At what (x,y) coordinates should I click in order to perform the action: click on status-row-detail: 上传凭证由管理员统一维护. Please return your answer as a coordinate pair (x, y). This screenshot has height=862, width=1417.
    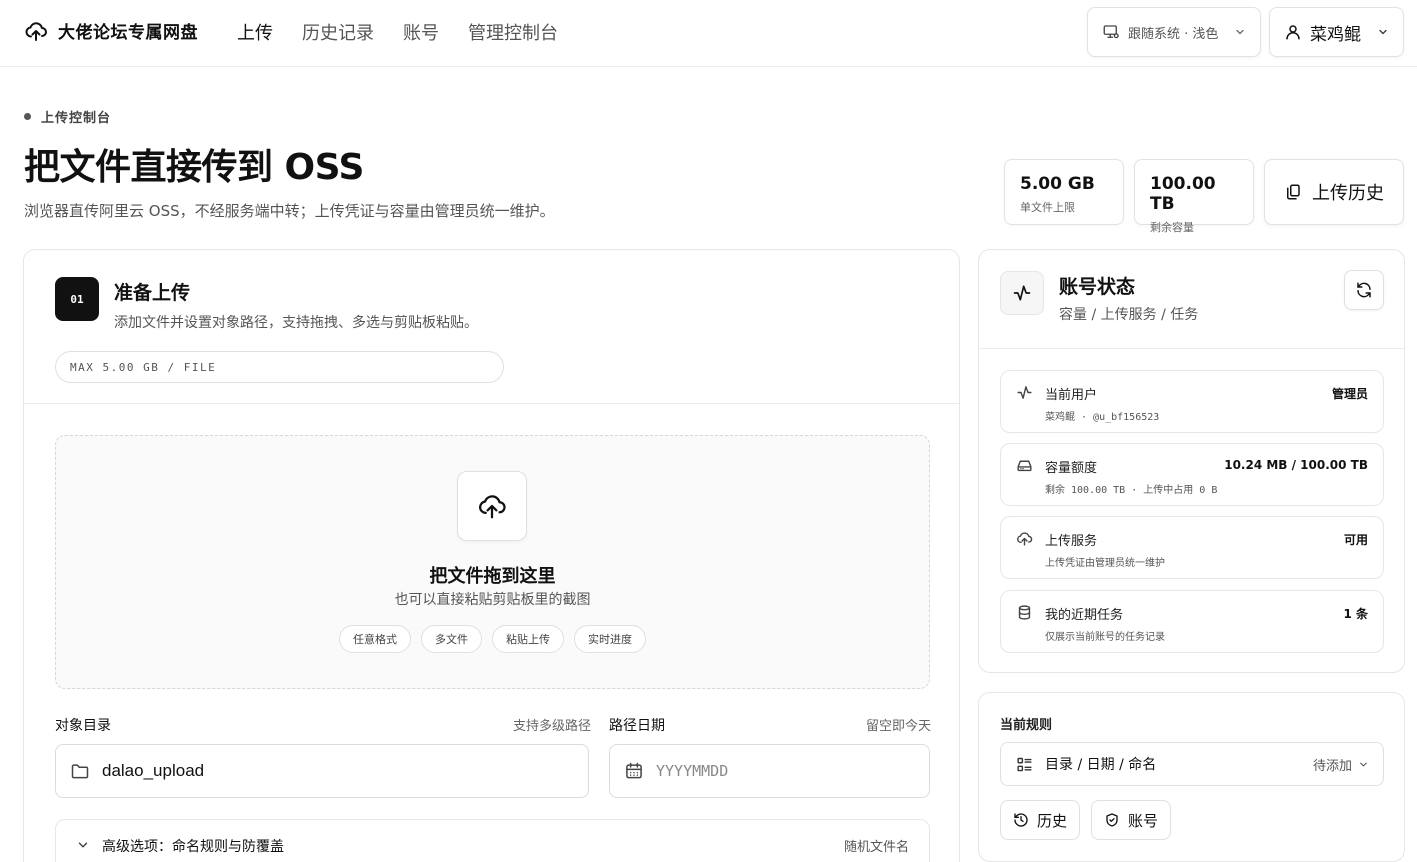
    Looking at the image, I should click on (1105, 563).